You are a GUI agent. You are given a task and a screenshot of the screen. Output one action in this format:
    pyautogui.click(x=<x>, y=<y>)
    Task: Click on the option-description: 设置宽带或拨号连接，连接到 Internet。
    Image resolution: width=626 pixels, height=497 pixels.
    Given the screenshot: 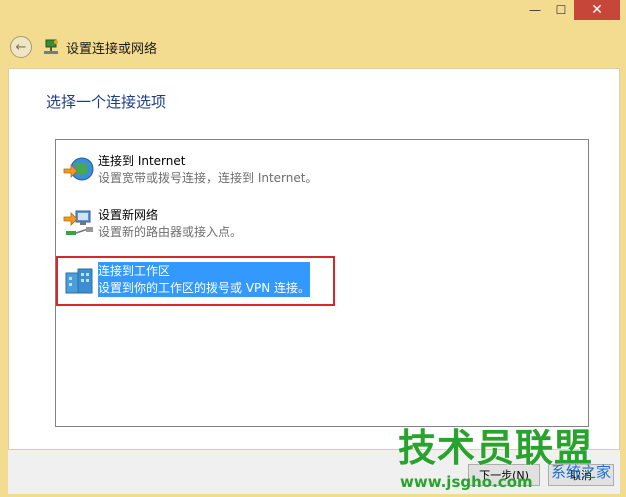 What is the action you would take?
    pyautogui.click(x=208, y=178)
    